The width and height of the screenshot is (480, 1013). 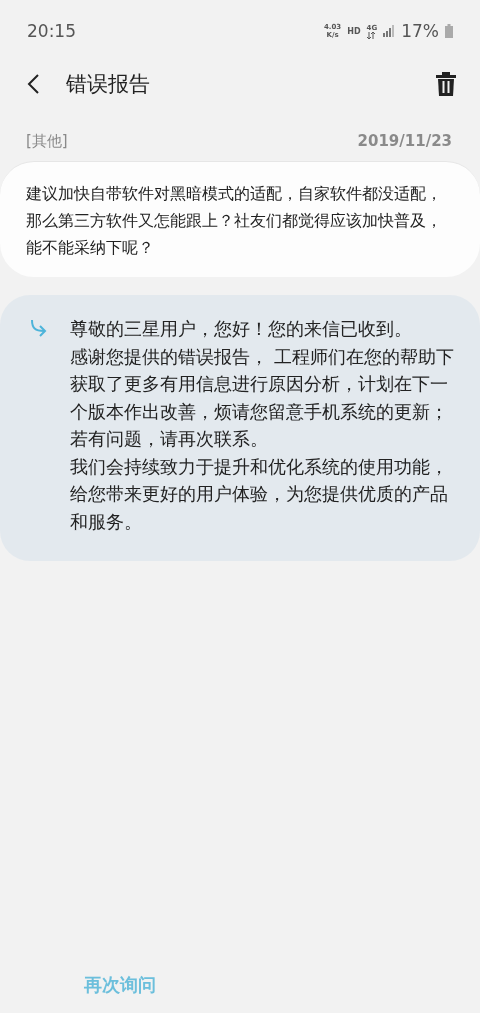 What do you see at coordinates (240, 219) in the screenshot?
I see `feedback-message: 建议加快自带软件对黑暗模式的适配，自家软件都没适配，那么第三方软件又怎能跟上？社友们都觉得应该加快普及，能不能采纳下呢？` at bounding box center [240, 219].